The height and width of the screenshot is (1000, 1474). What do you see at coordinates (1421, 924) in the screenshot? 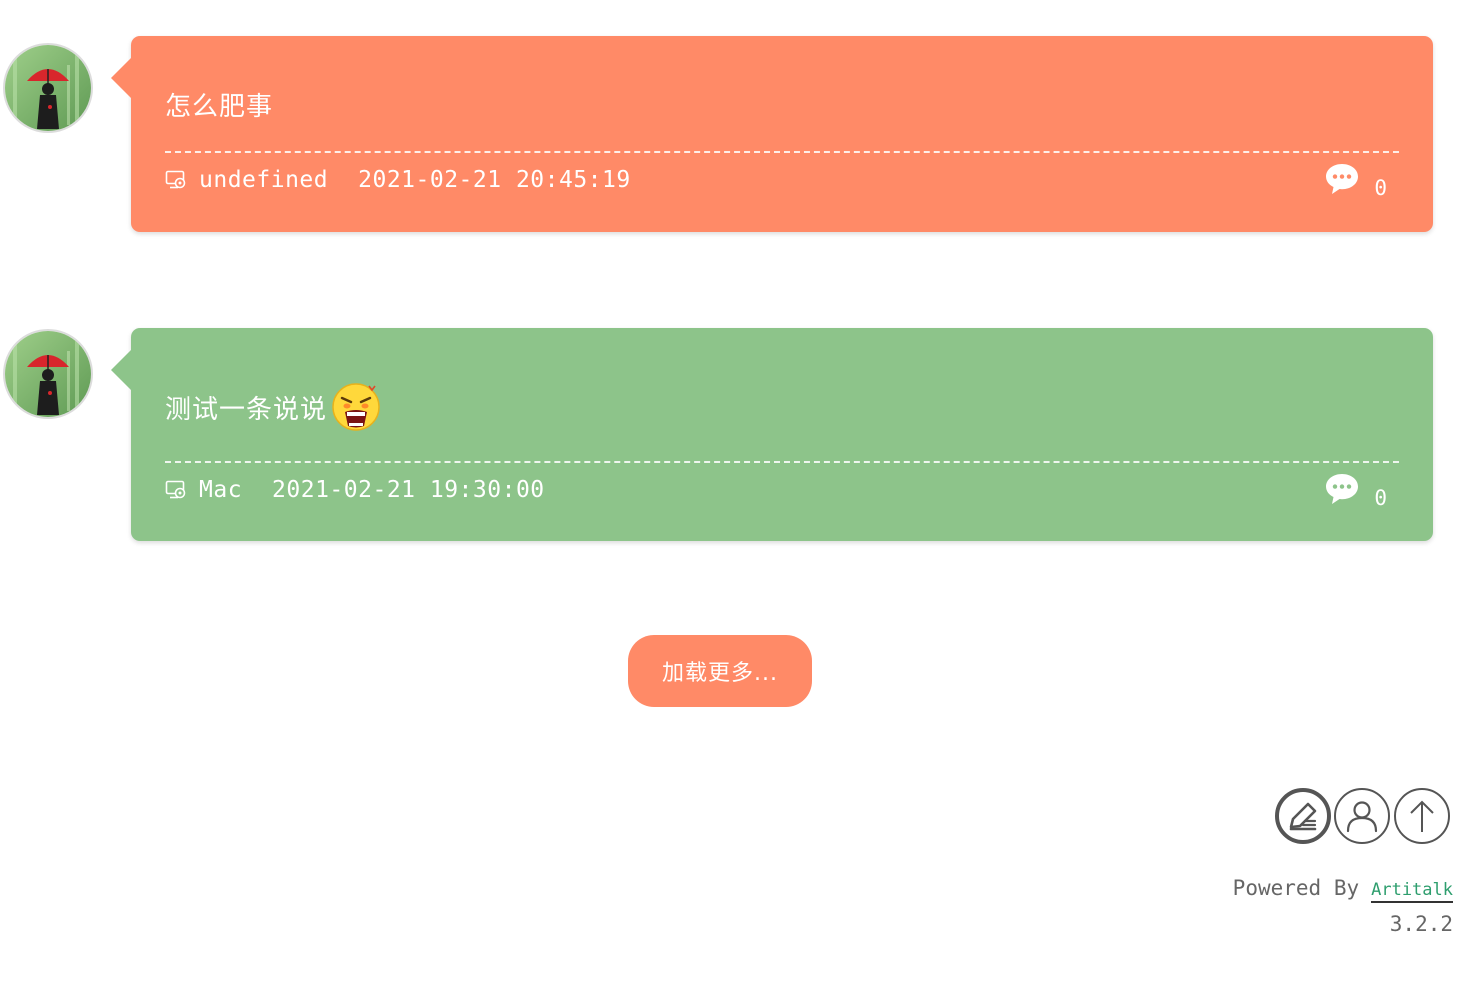
I see `version-text: 3.2.2` at bounding box center [1421, 924].